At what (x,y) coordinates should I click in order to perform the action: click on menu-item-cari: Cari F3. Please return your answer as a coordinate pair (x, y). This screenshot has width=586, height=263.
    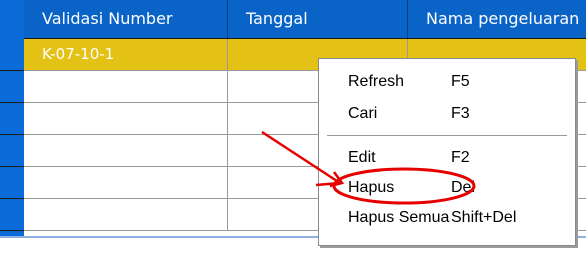
    Looking at the image, I should click on (447, 114).